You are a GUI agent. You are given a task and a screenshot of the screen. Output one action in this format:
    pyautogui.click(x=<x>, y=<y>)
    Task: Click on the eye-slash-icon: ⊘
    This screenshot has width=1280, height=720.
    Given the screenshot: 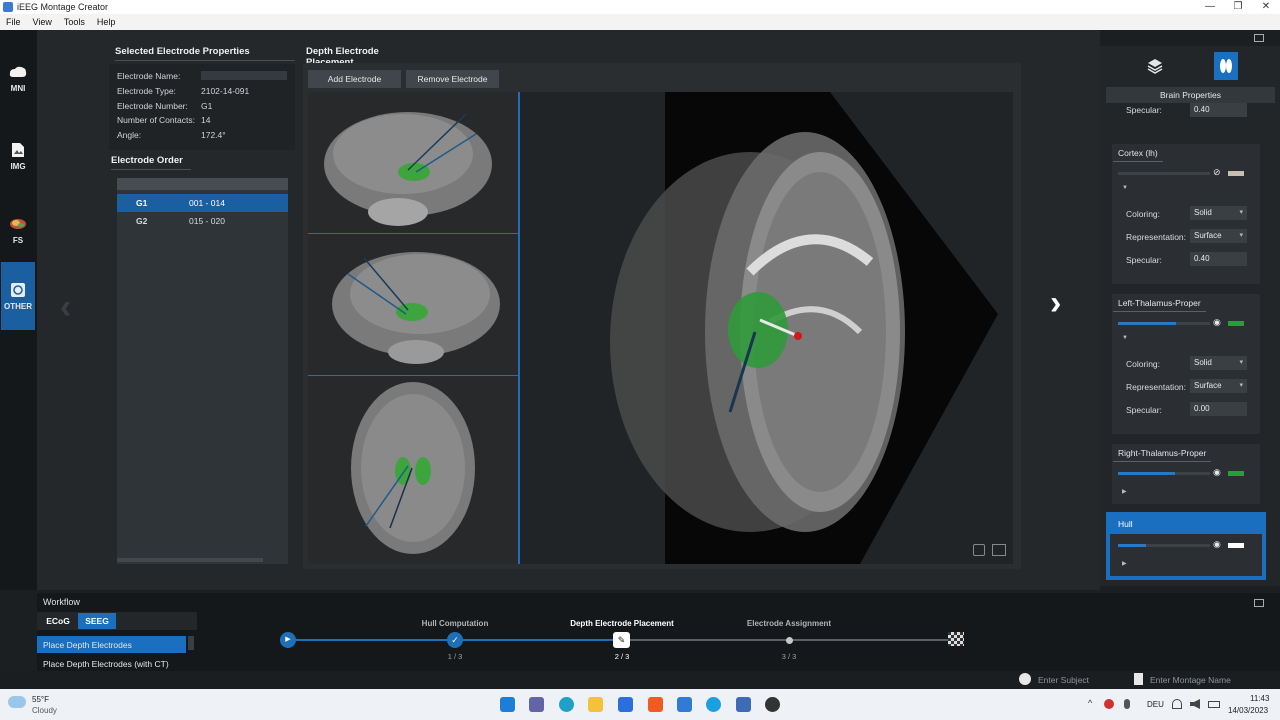 What is the action you would take?
    pyautogui.click(x=1217, y=172)
    